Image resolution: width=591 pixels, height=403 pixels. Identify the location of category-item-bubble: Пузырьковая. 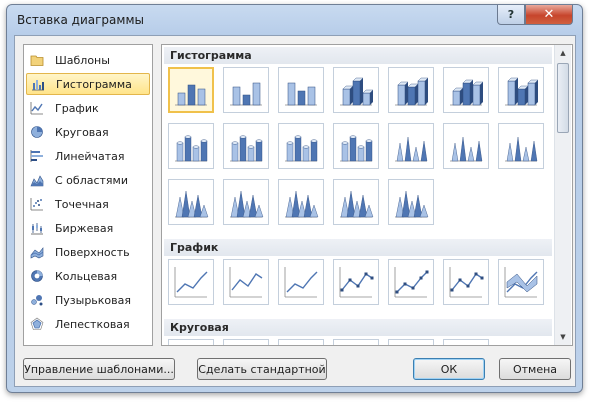
(88, 300).